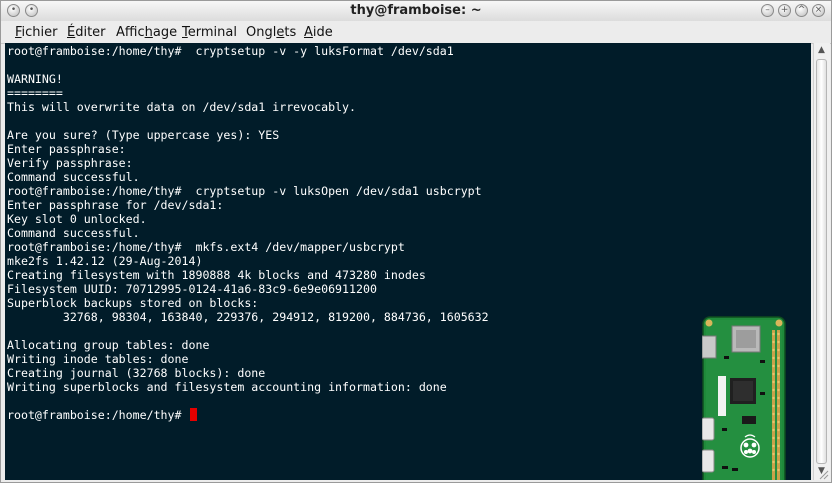  I want to click on menu-label-part: diter, so click(90, 32).